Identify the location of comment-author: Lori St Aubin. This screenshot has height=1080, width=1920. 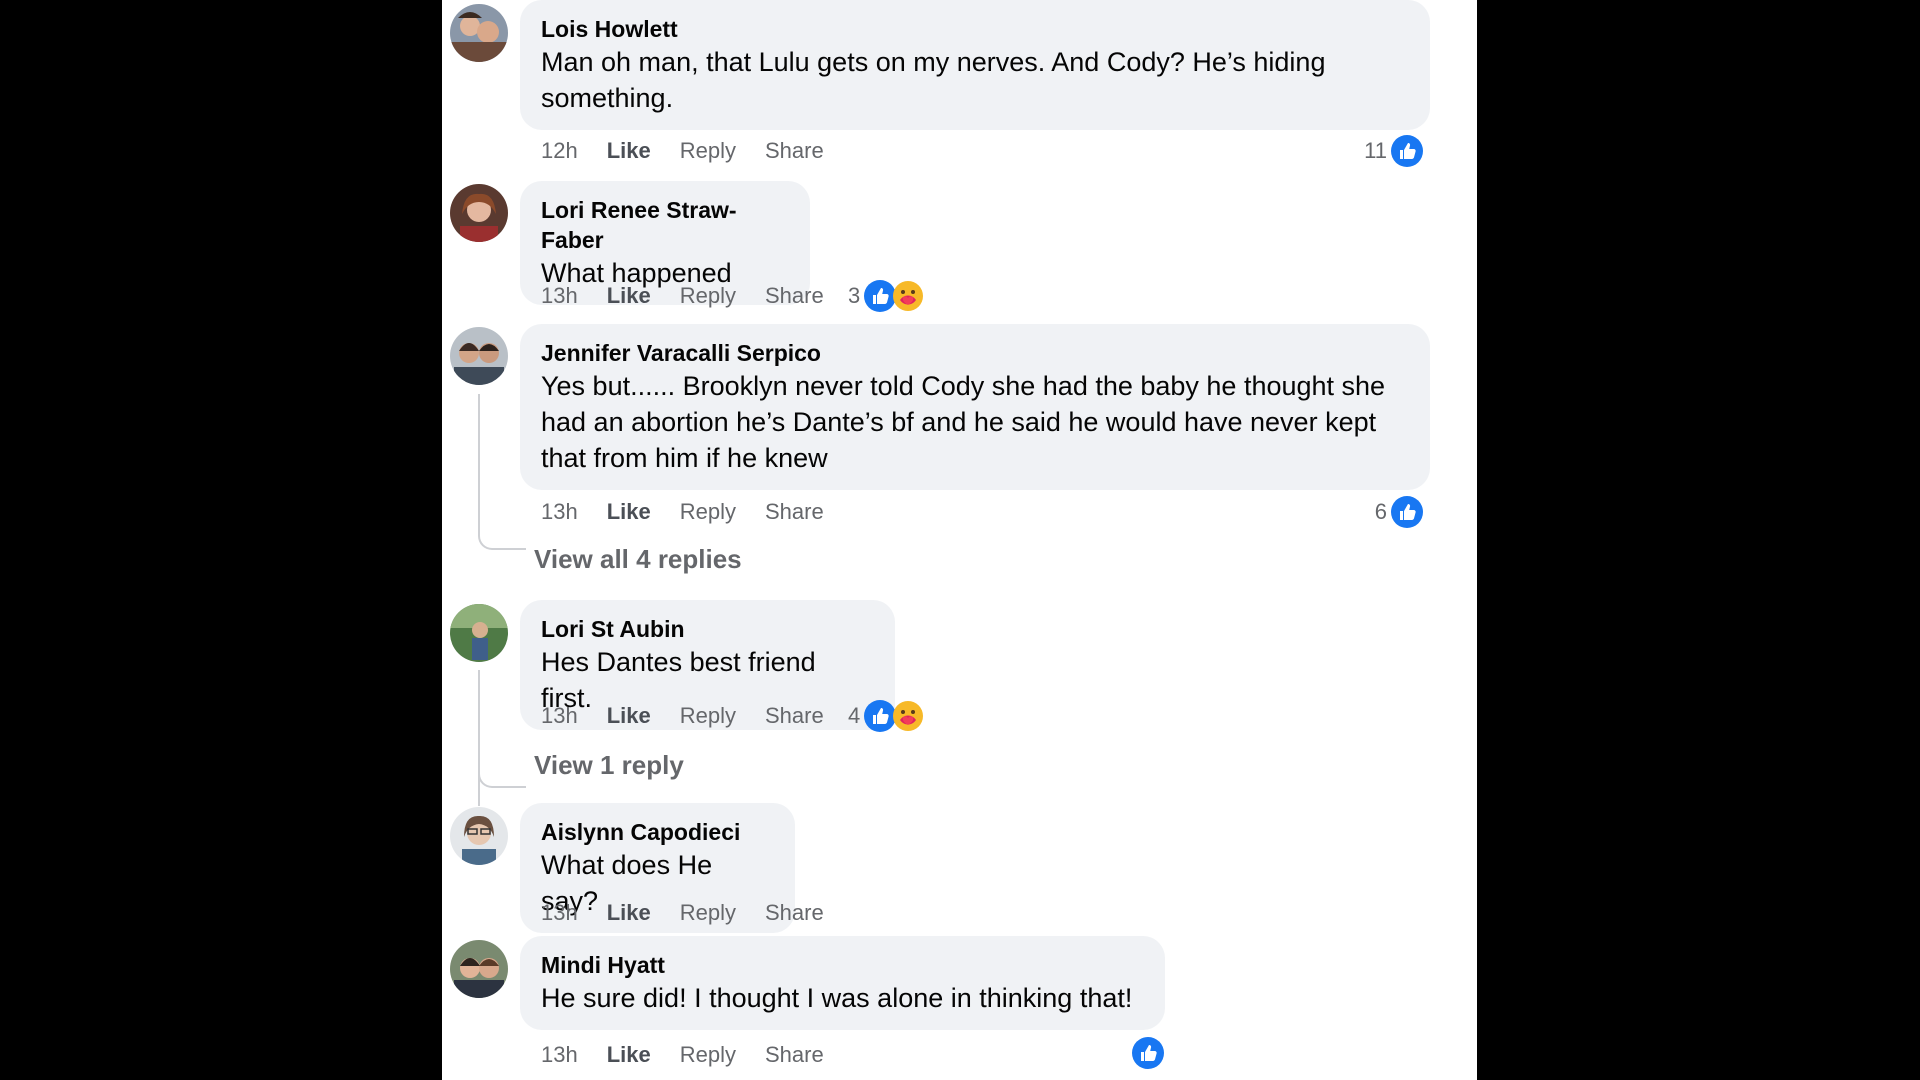
(707, 629).